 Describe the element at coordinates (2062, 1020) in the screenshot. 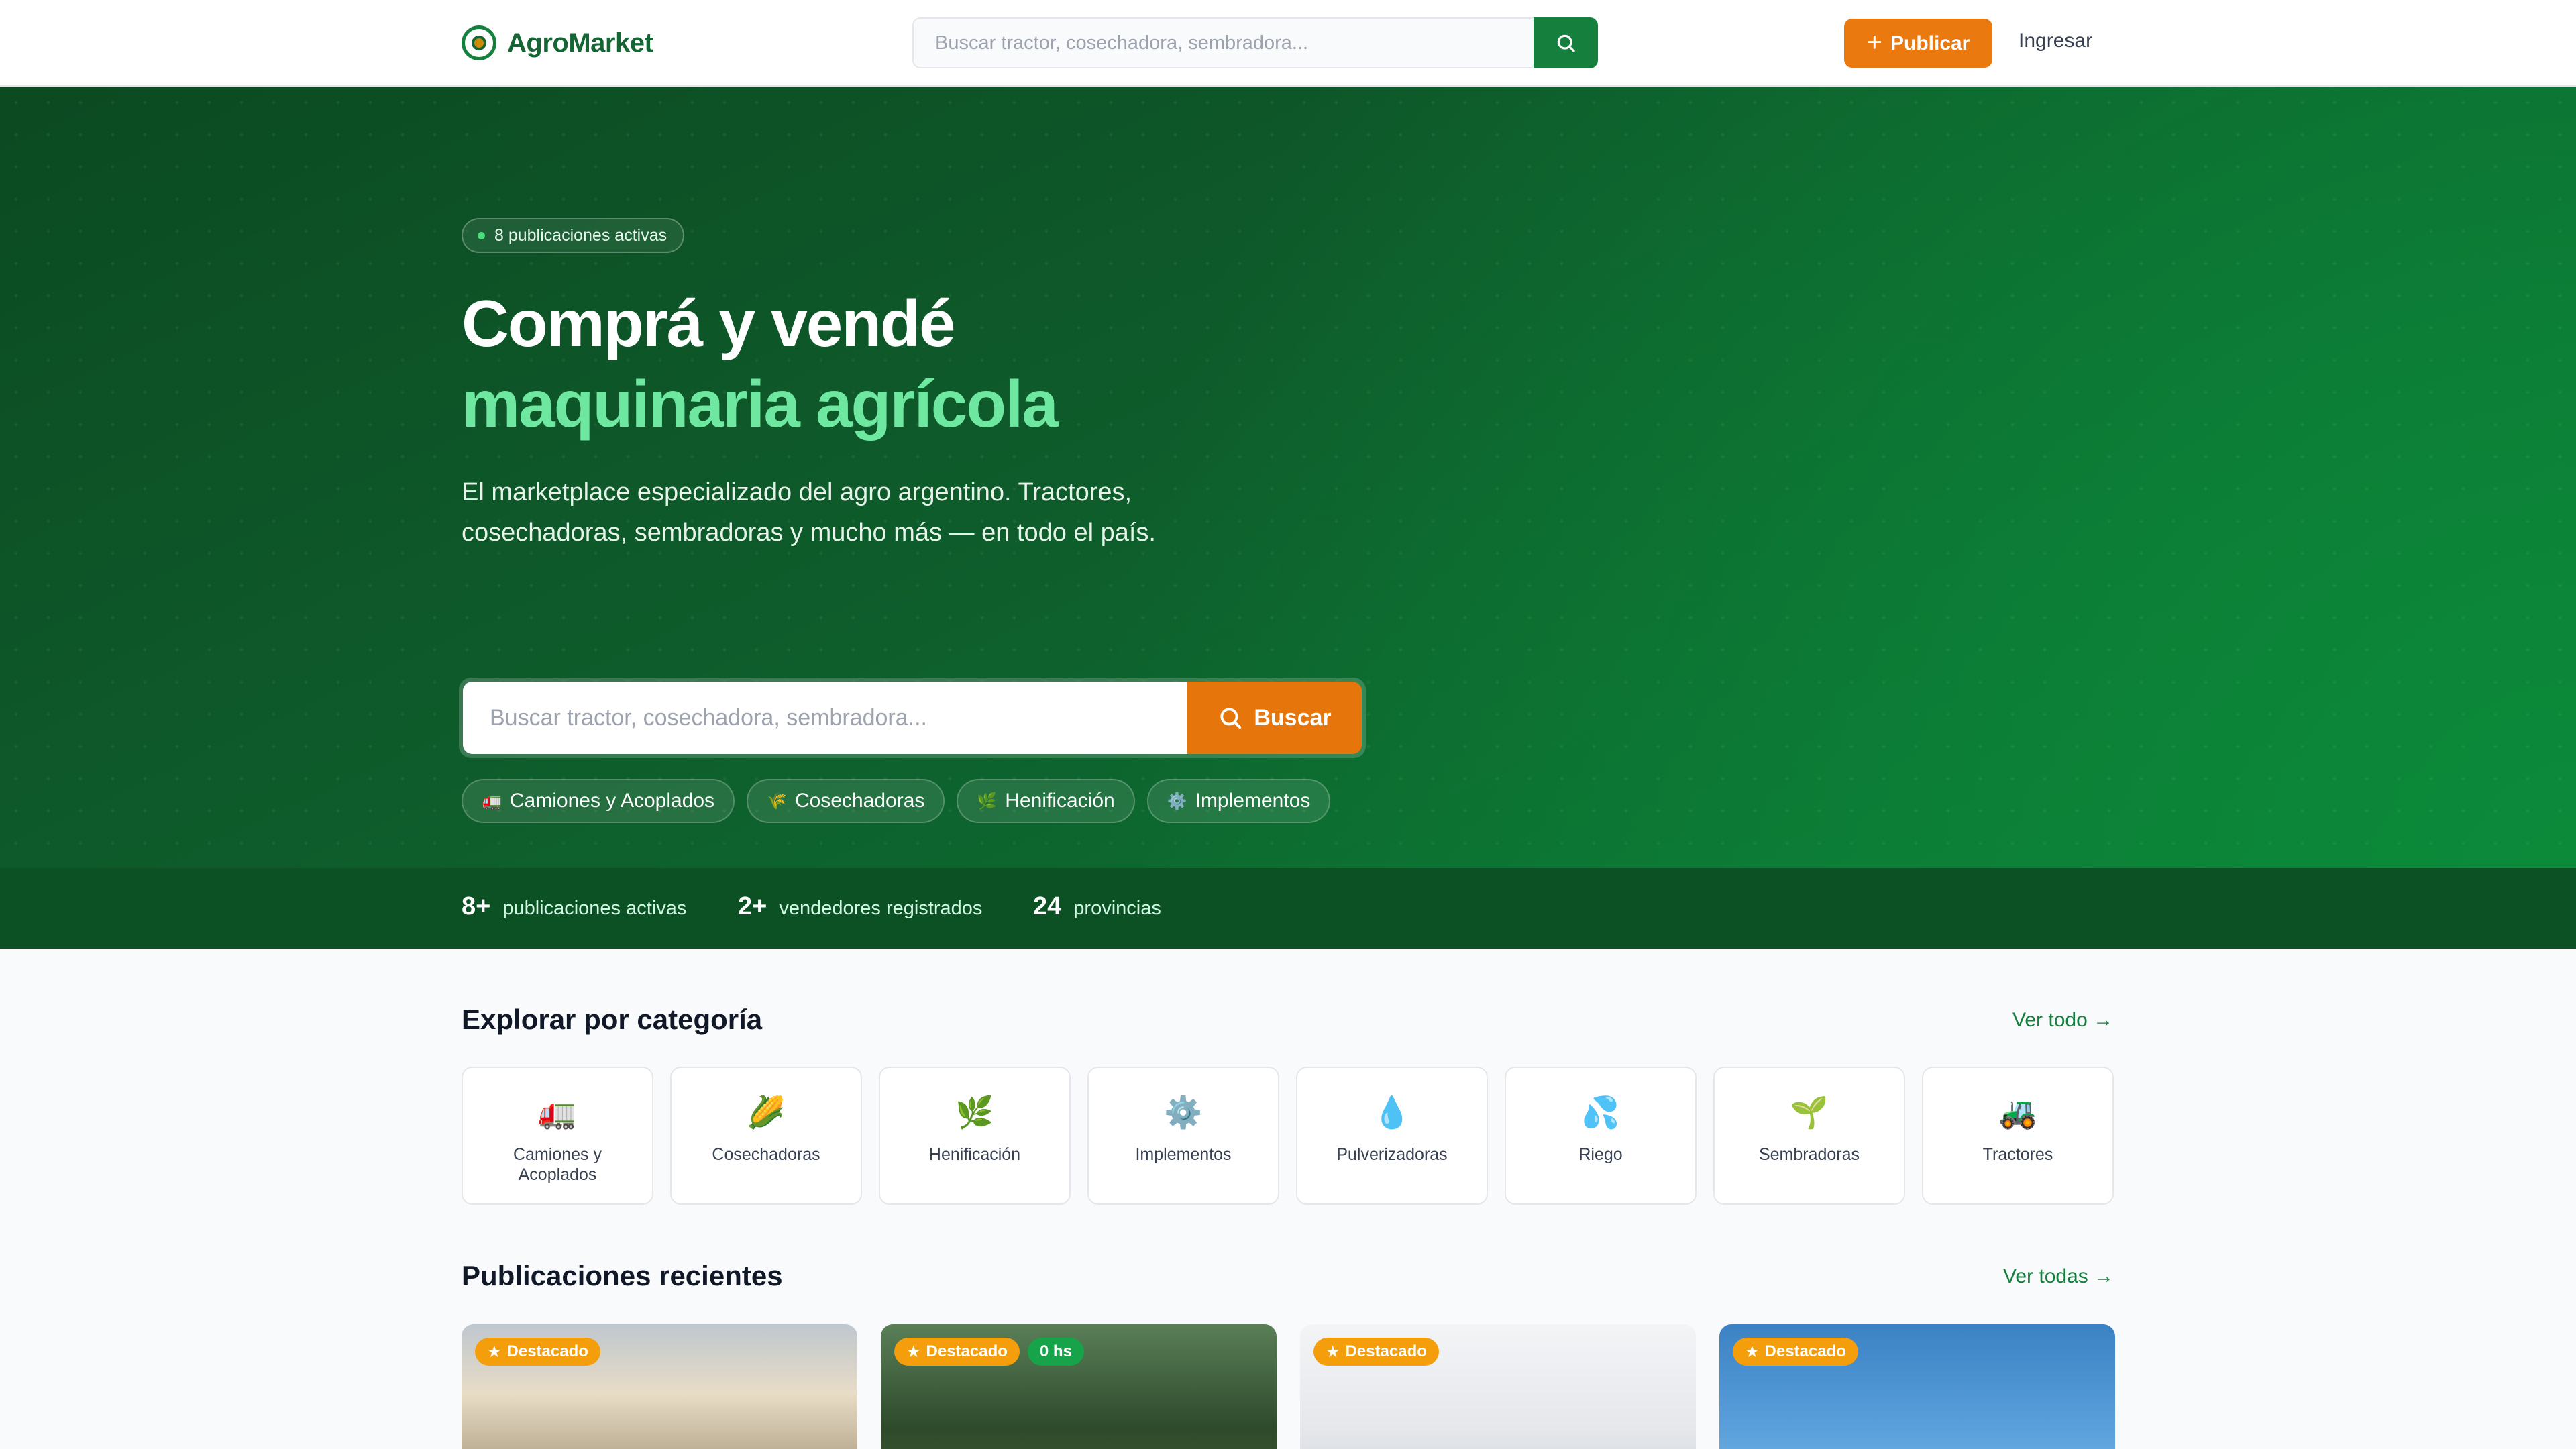

I see `categories-see-all-link: Ver todo →` at that location.